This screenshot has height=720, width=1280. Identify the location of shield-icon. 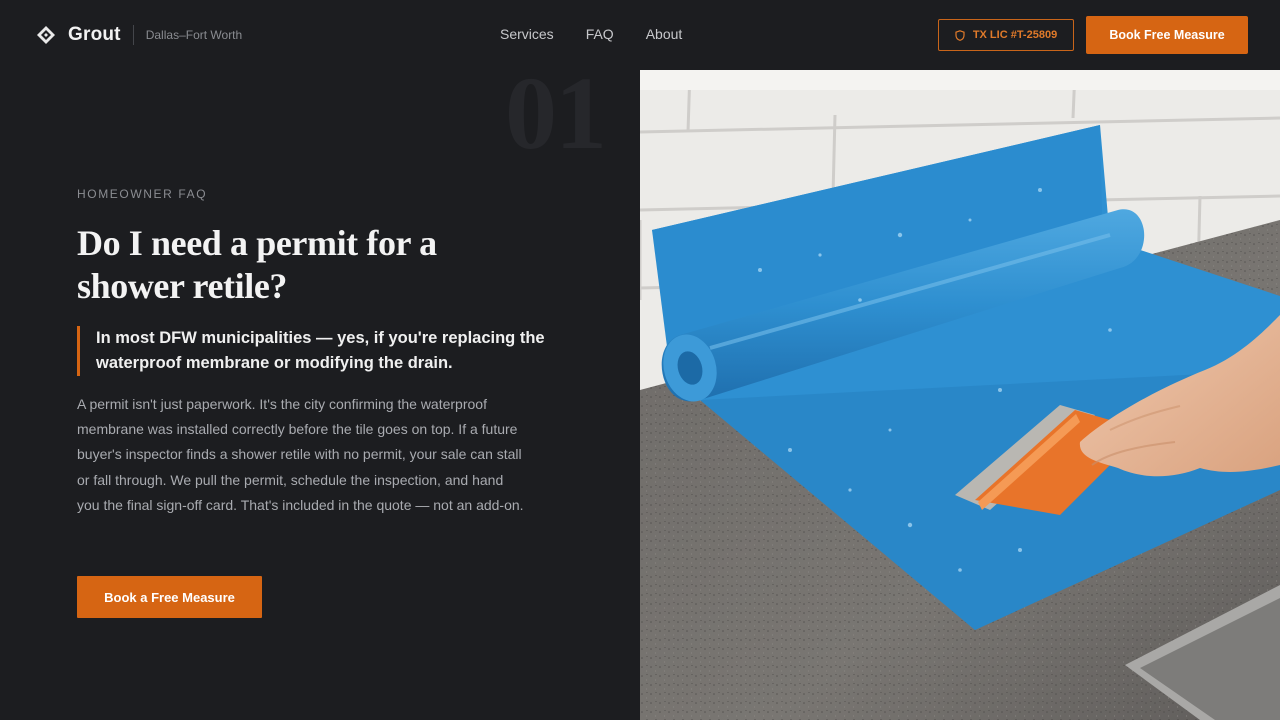
(960, 35).